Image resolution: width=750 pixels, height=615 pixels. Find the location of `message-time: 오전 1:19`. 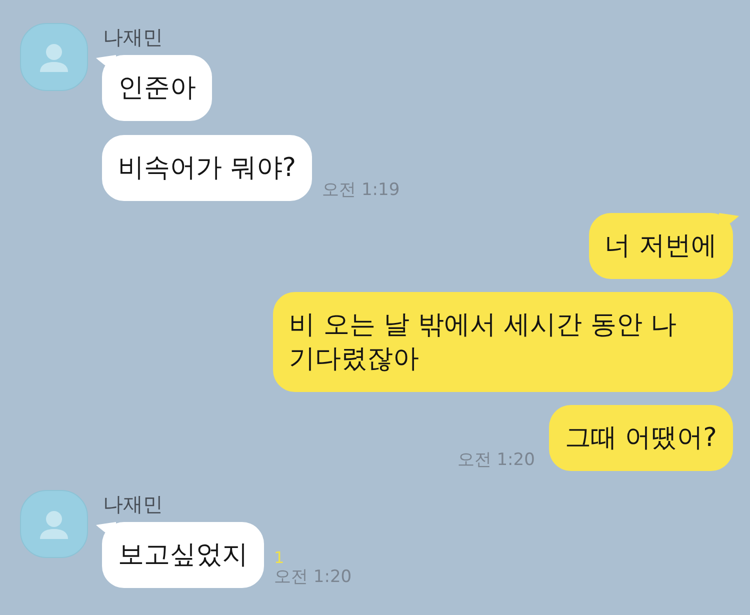

message-time: 오전 1:19 is located at coordinates (361, 190).